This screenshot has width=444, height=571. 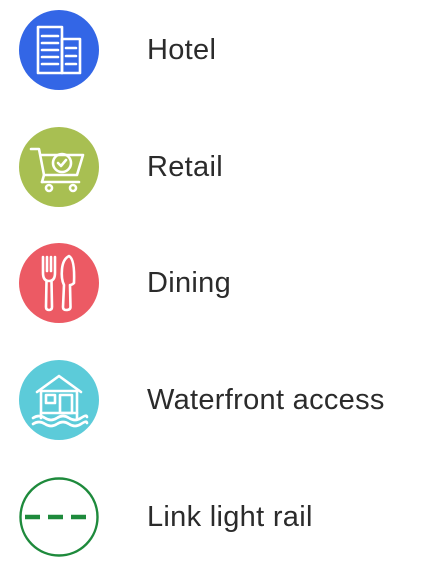 What do you see at coordinates (59, 400) in the screenshot?
I see `waterfront-house-icon` at bounding box center [59, 400].